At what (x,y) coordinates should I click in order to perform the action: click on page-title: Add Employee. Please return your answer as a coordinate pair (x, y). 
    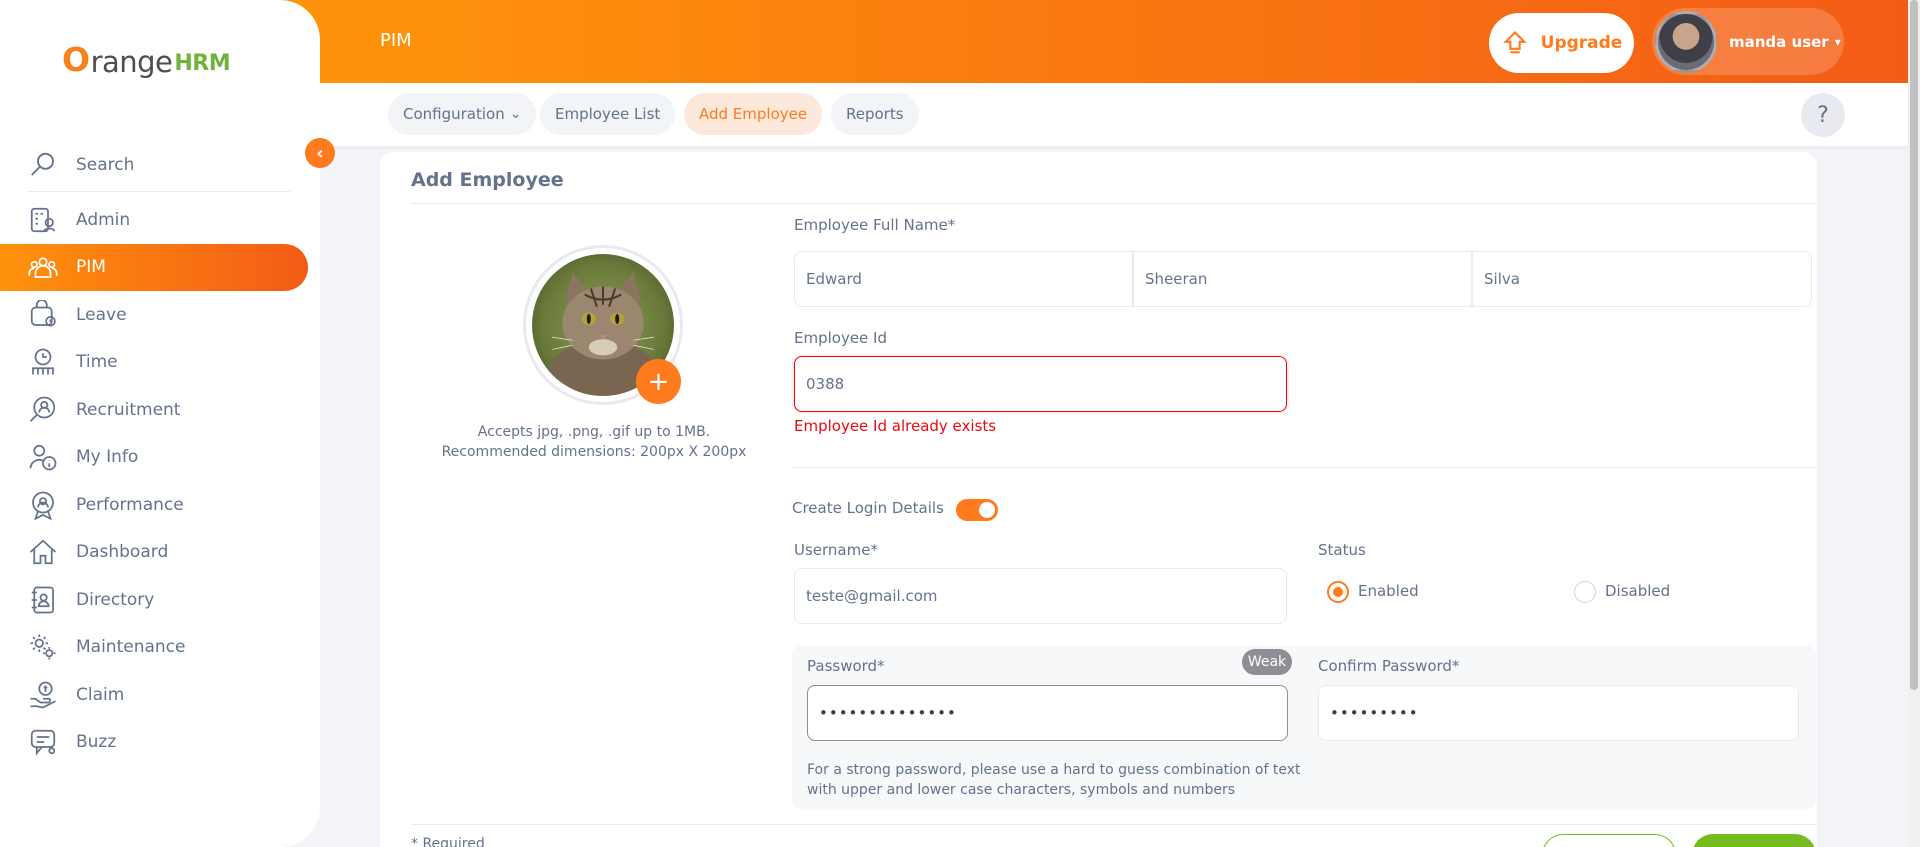
    Looking at the image, I should click on (487, 180).